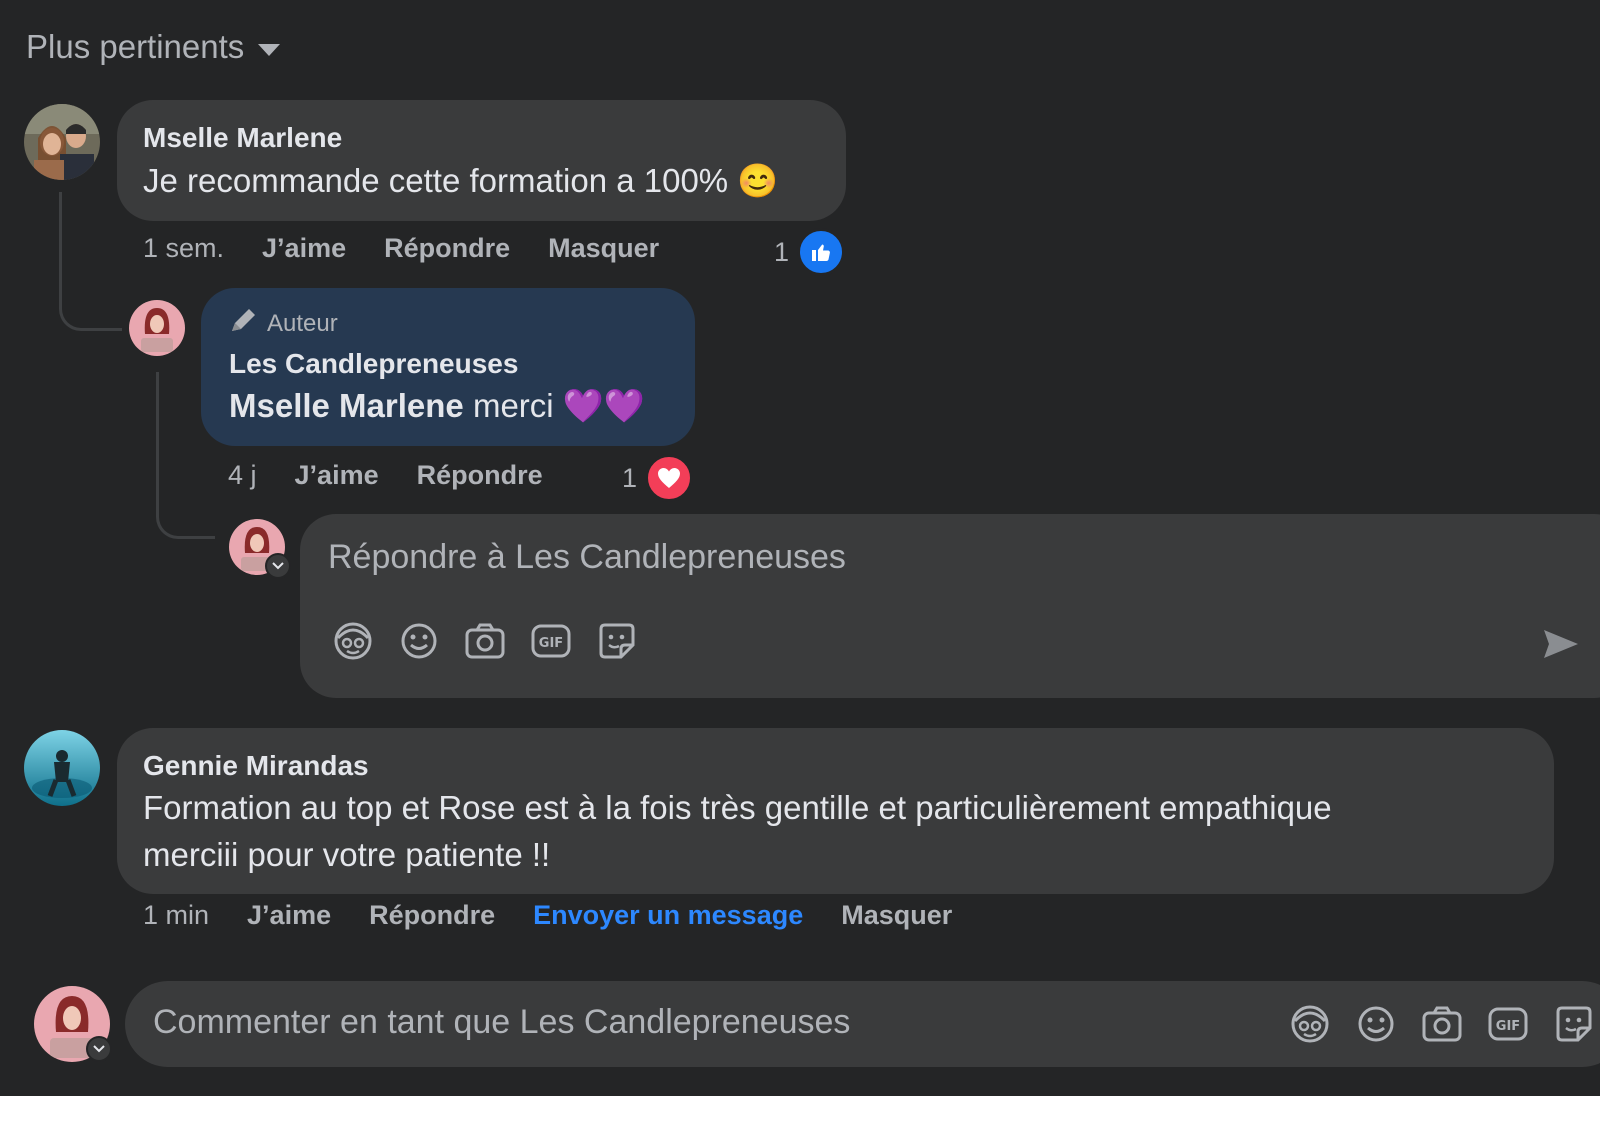  I want to click on reply-author: Les Candlepreneuses, so click(373, 364).